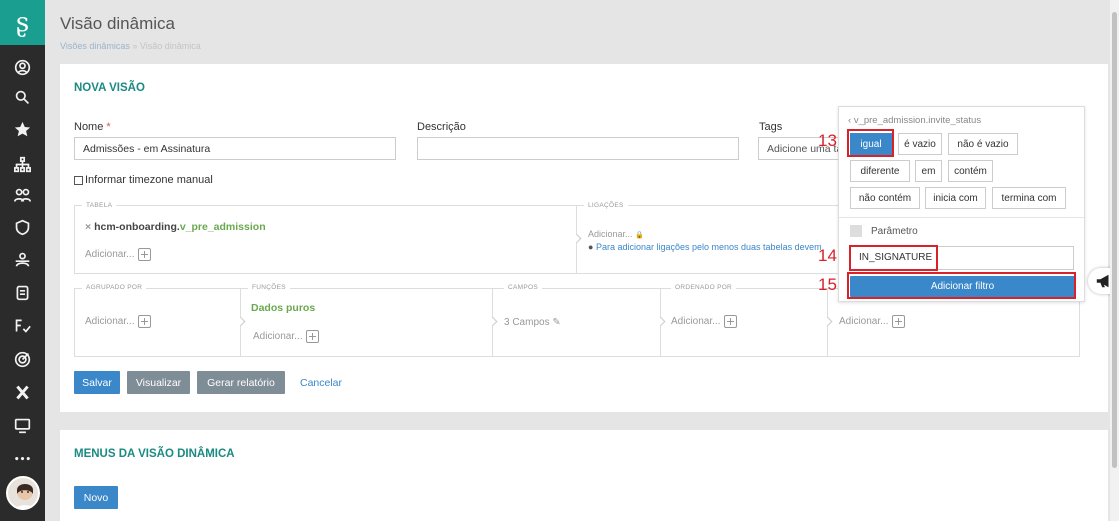  What do you see at coordinates (95, 46) in the screenshot?
I see `breadcrumb-link: Visões dinâmicas` at bounding box center [95, 46].